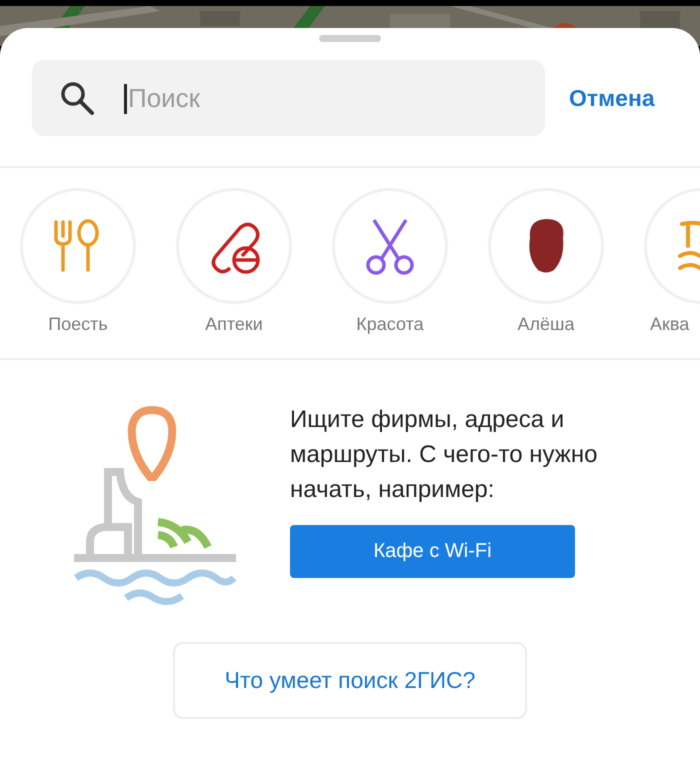  I want to click on promo-text: Ищите фирмы, адреса и маршруты. С чего-то нужно начать, например:, so click(444, 455).